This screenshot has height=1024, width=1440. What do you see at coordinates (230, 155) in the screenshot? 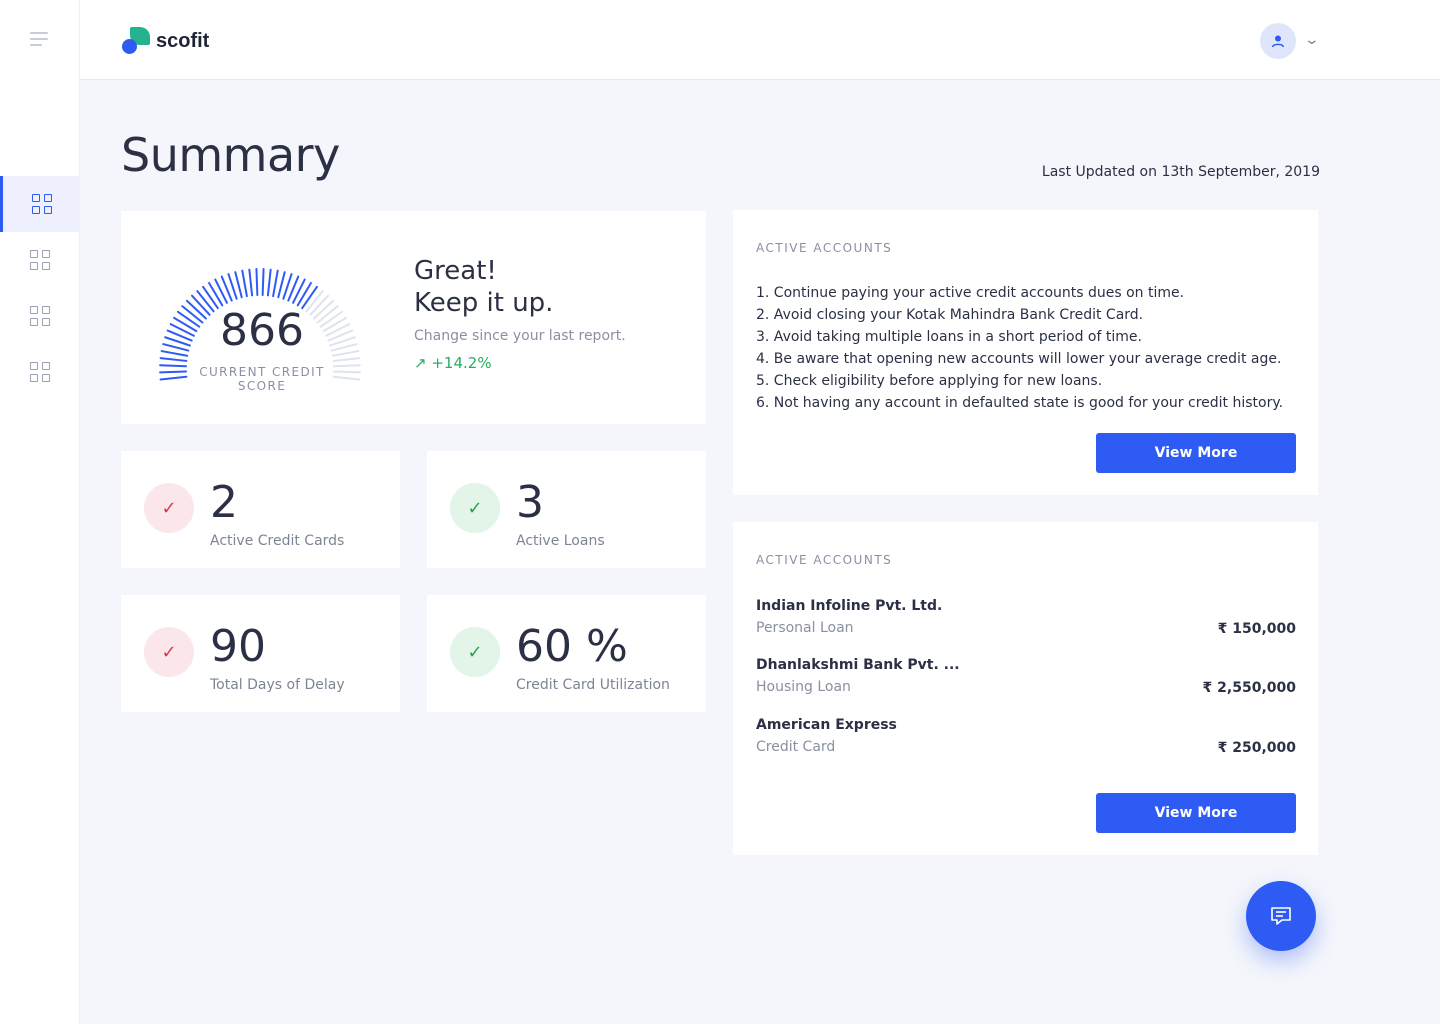
I see `page-title: Summary` at bounding box center [230, 155].